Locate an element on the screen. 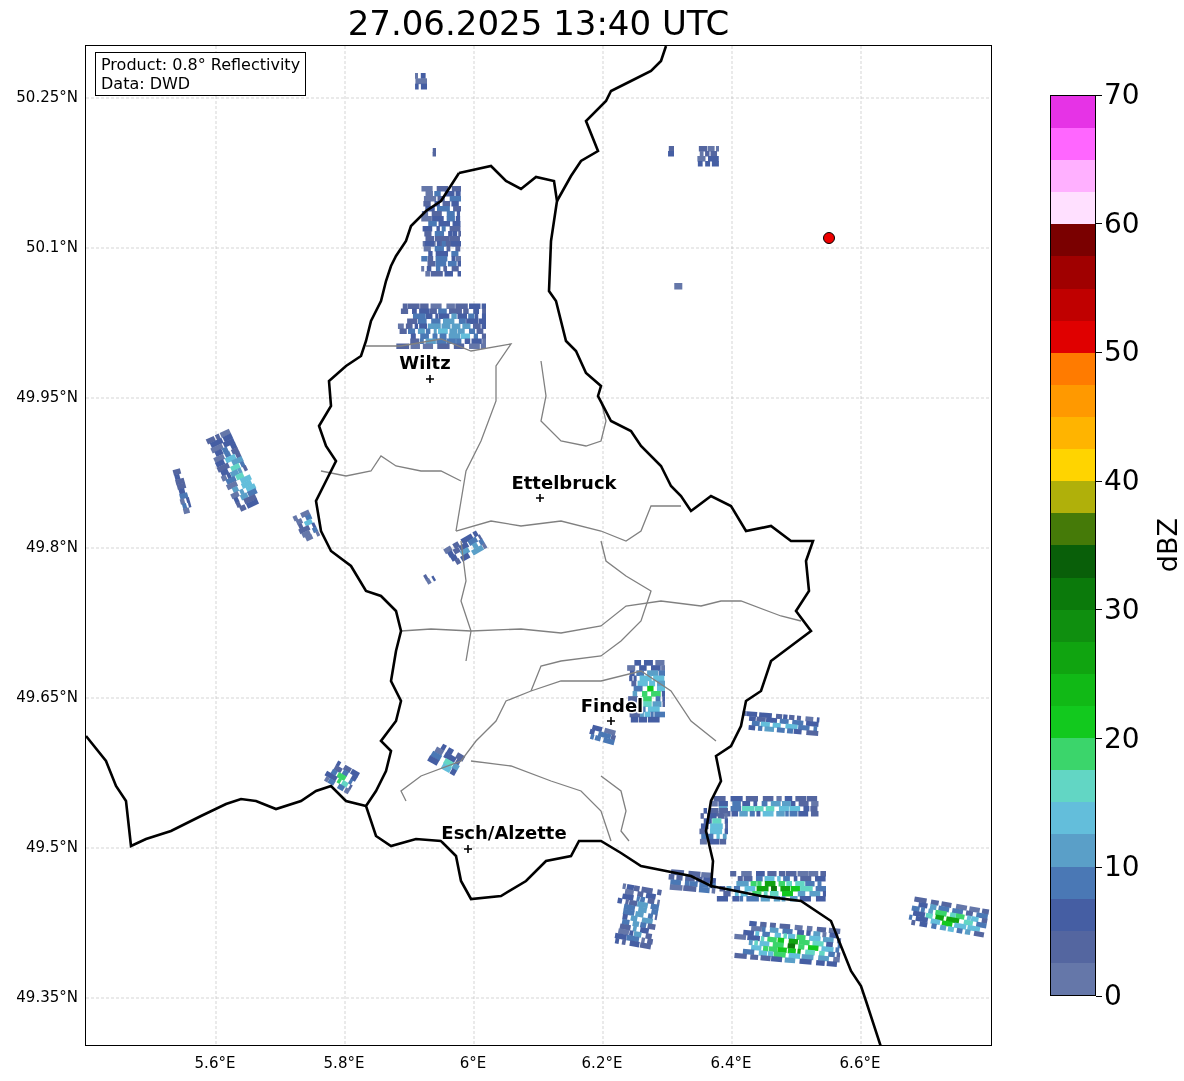 The image size is (1184, 1081). longitude-label: 6.2°E is located at coordinates (602, 1063).